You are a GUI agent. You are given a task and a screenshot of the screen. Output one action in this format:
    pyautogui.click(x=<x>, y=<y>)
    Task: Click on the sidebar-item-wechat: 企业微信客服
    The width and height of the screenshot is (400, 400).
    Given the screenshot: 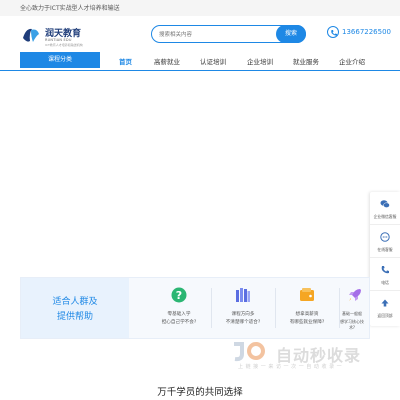 What is the action you would take?
    pyautogui.click(x=385, y=208)
    